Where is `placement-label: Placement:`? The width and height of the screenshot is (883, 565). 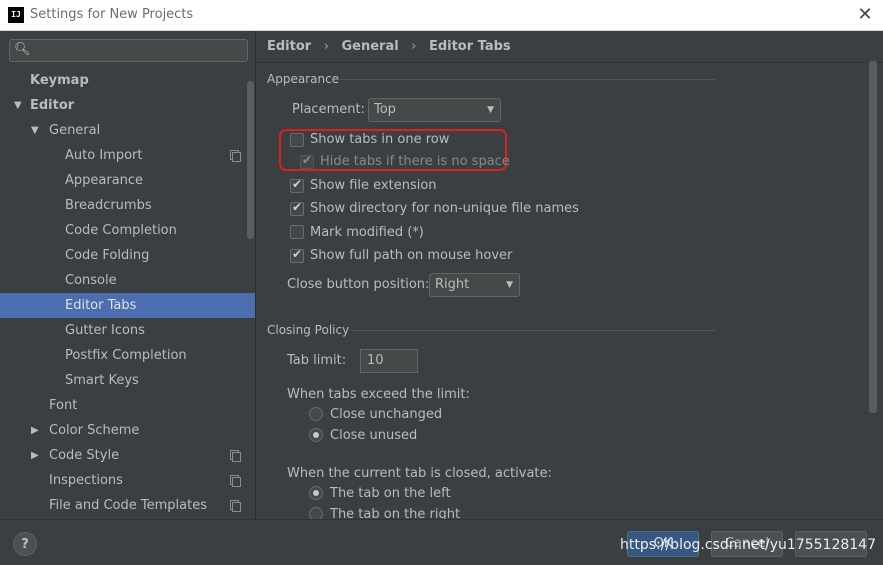 placement-label: Placement: is located at coordinates (328, 109).